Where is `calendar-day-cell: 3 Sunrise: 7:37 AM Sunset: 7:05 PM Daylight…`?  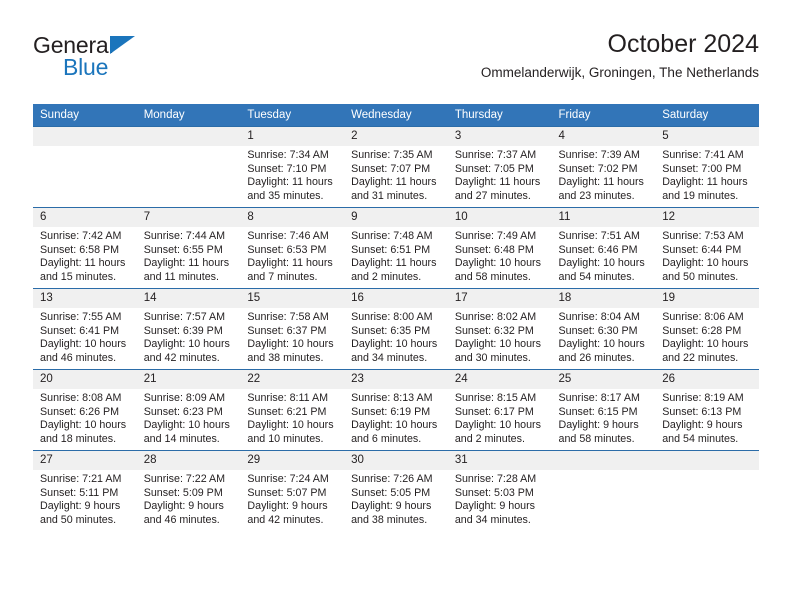
calendar-day-cell: 3 Sunrise: 7:37 AM Sunset: 7:05 PM Daylight… is located at coordinates (499, 167).